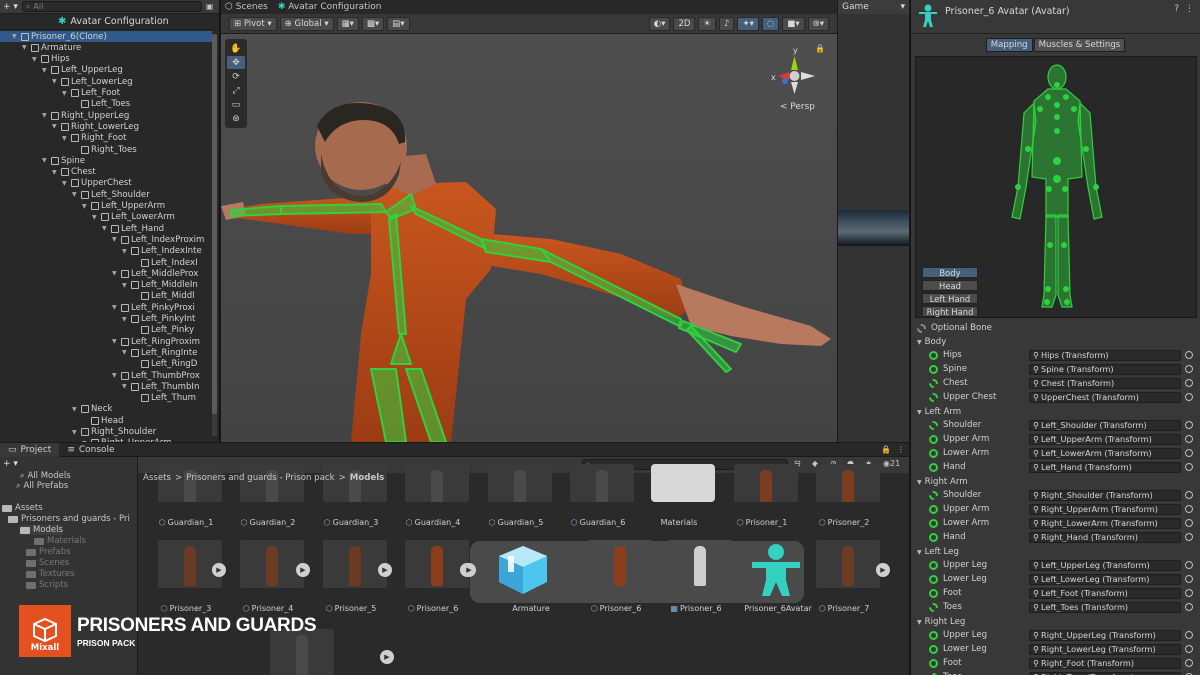 Image resolution: width=1200 pixels, height=675 pixels. What do you see at coordinates (63, 138) in the screenshot?
I see `hierarchy-item: ▼ Right_Foot` at bounding box center [63, 138].